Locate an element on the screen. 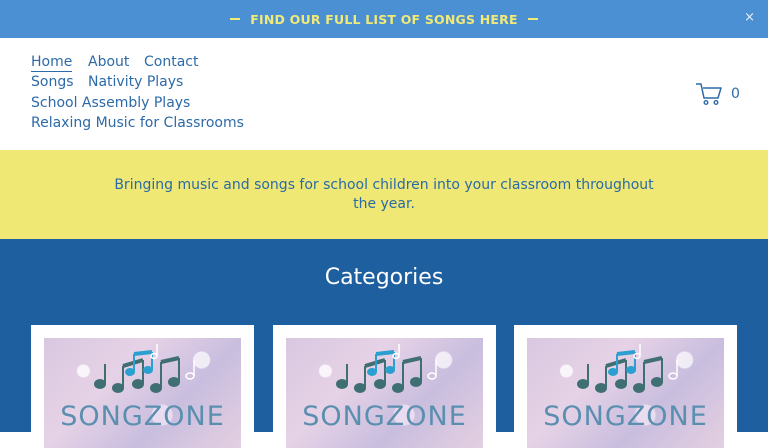  nav-contact: Contact is located at coordinates (171, 62).